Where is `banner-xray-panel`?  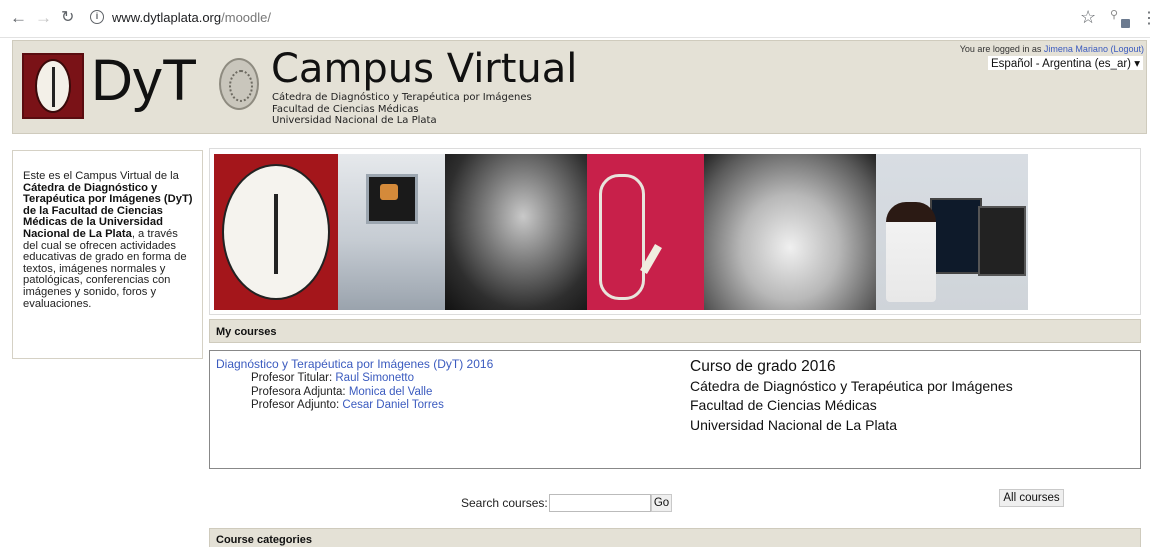 banner-xray-panel is located at coordinates (790, 232).